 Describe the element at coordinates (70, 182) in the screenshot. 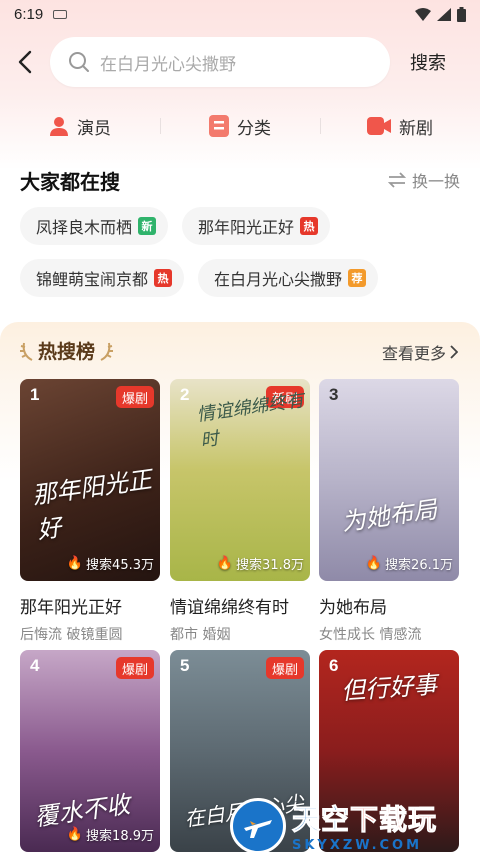

I see `popular-searches-title: 大家都在搜` at that location.